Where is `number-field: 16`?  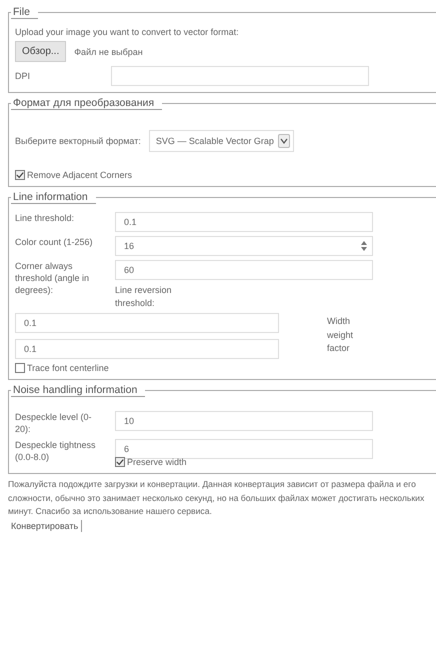 number-field: 16 is located at coordinates (244, 246).